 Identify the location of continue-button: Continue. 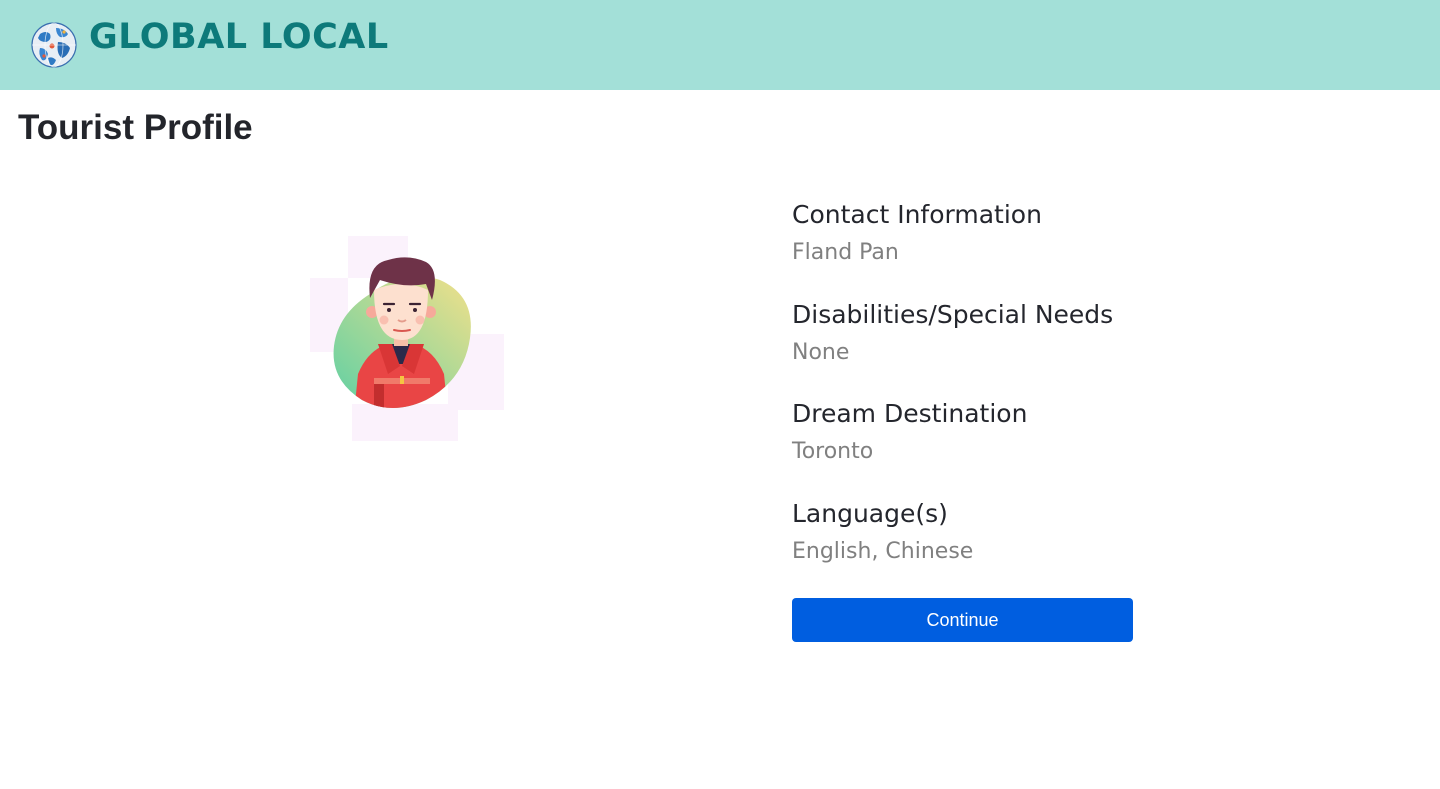
(962, 620).